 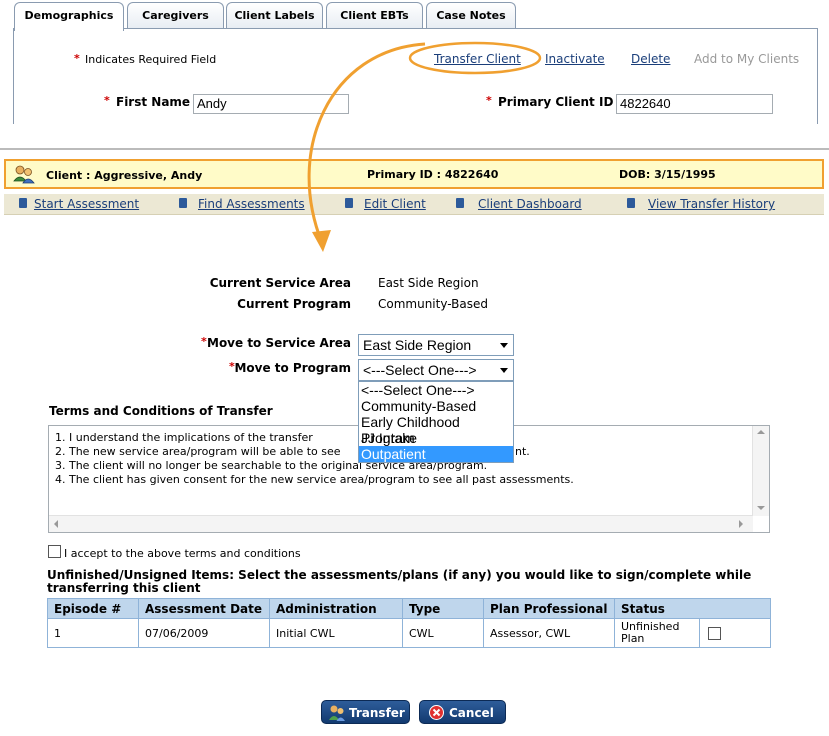 What do you see at coordinates (204, 608) in the screenshot?
I see `column-header: Assessment Date` at bounding box center [204, 608].